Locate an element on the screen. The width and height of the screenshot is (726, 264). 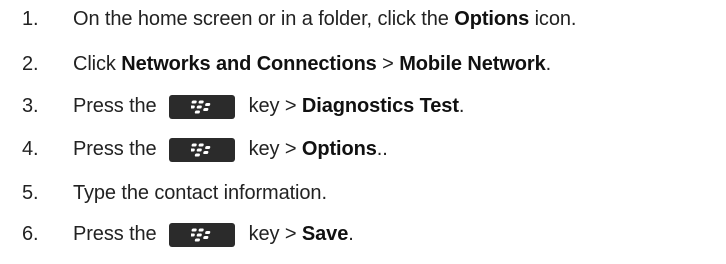
step-3: 3. Press the key > Diagnostics Test. is located at coordinates (232, 106).